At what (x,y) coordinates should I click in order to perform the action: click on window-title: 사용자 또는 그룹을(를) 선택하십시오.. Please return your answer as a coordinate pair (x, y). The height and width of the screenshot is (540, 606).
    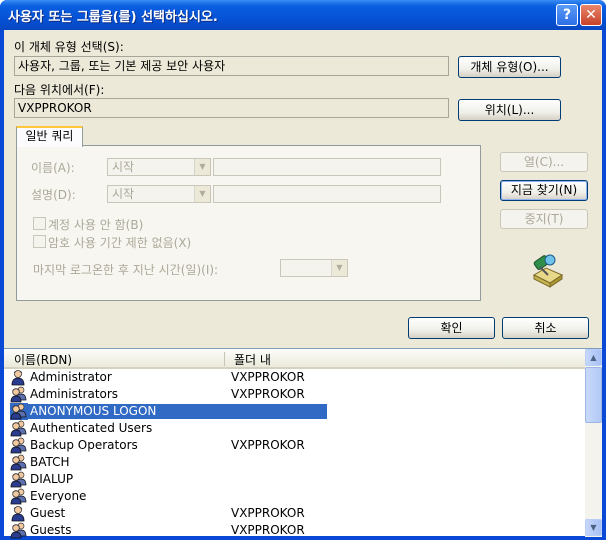
    Looking at the image, I should click on (113, 17).